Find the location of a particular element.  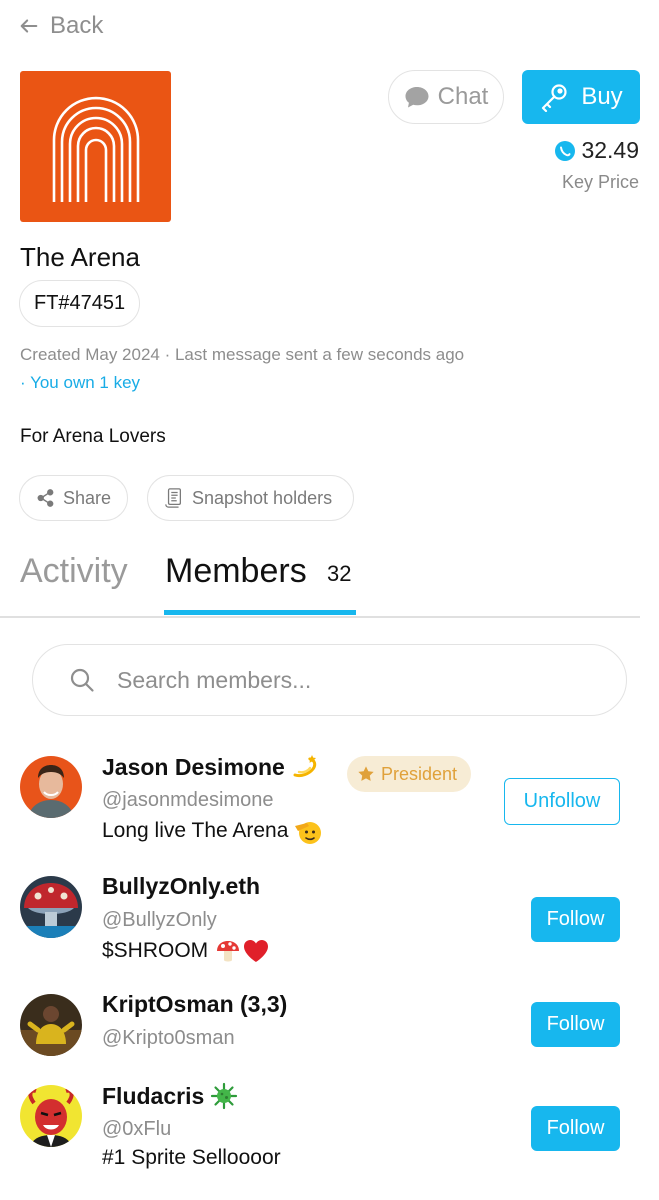

president-badge: President is located at coordinates (409, 774).